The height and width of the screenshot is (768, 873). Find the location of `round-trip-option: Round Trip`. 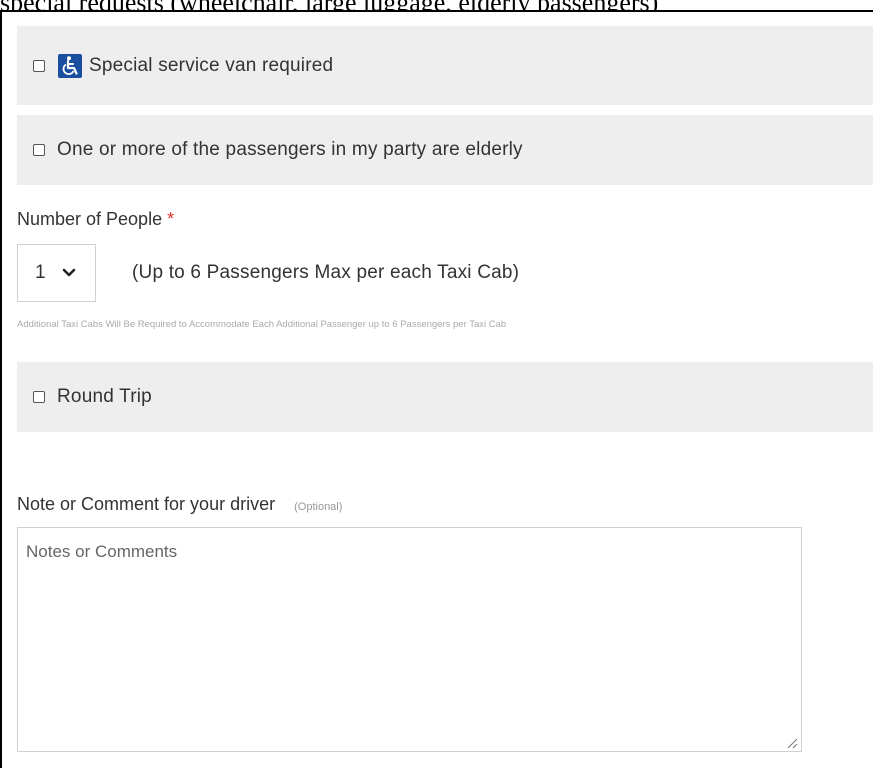

round-trip-option: Round Trip is located at coordinates (445, 397).